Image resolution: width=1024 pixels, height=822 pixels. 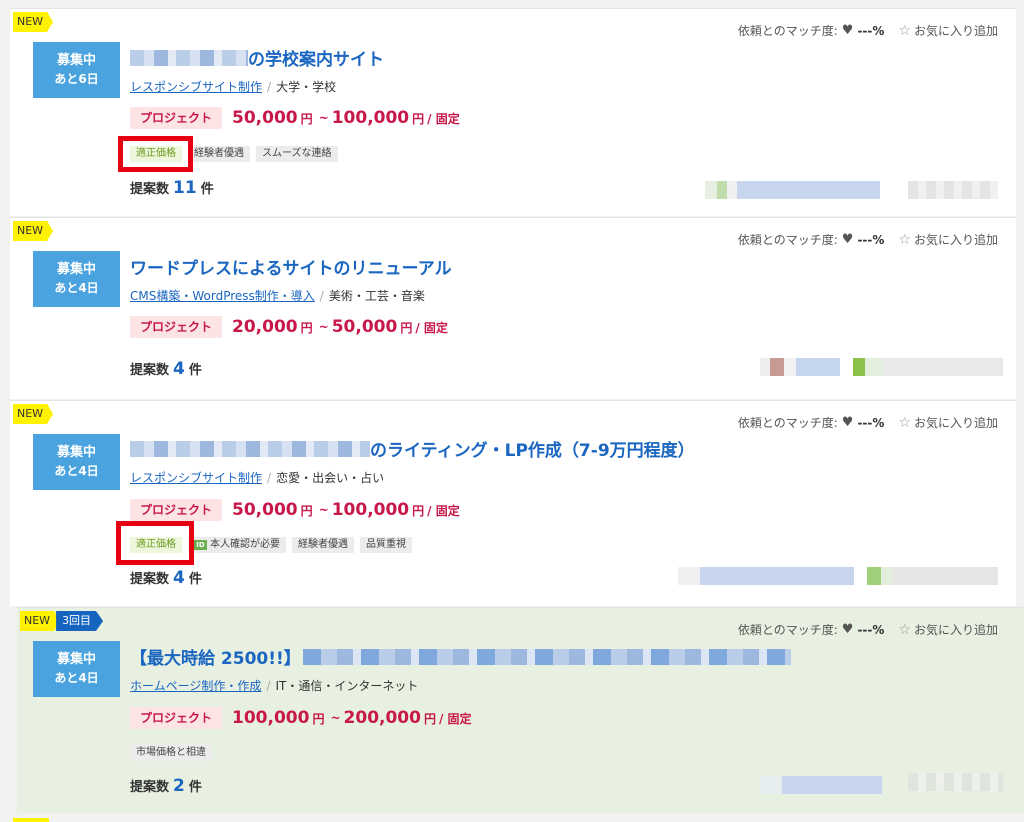 I want to click on industry-label: 美術・工芸・音楽, so click(x=376, y=296).